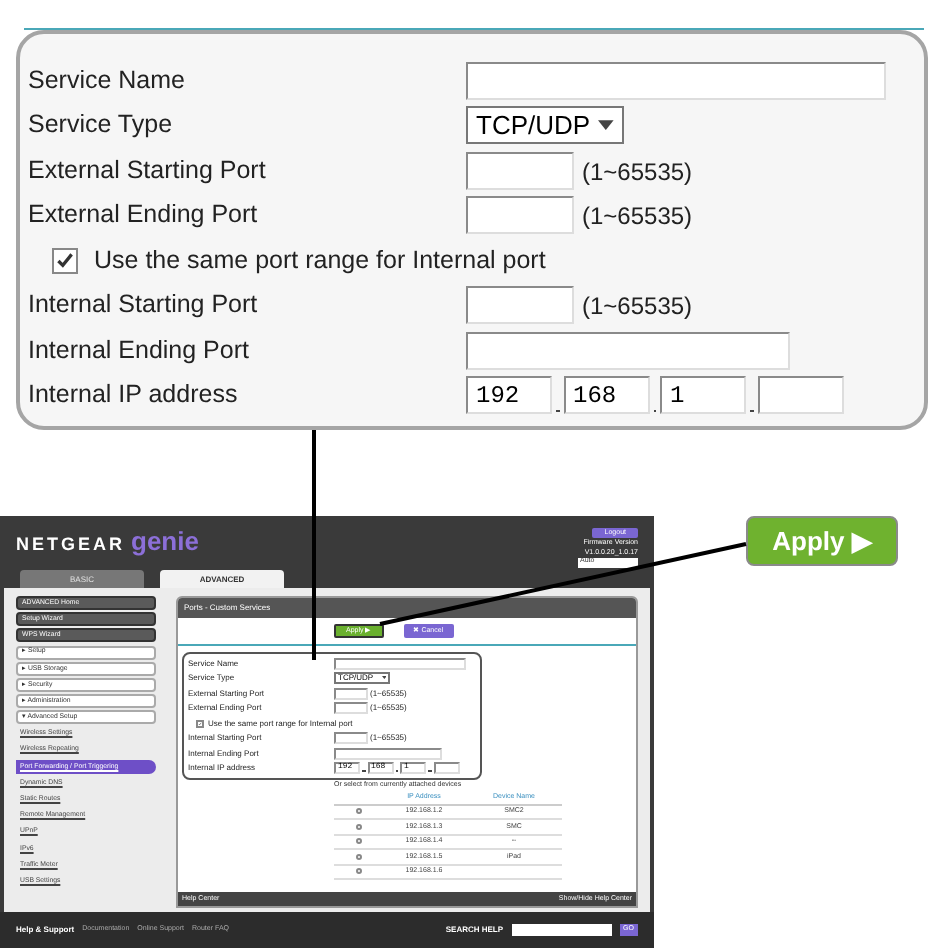 The height and width of the screenshot is (948, 948). I want to click on input-field: 168, so click(606, 395).